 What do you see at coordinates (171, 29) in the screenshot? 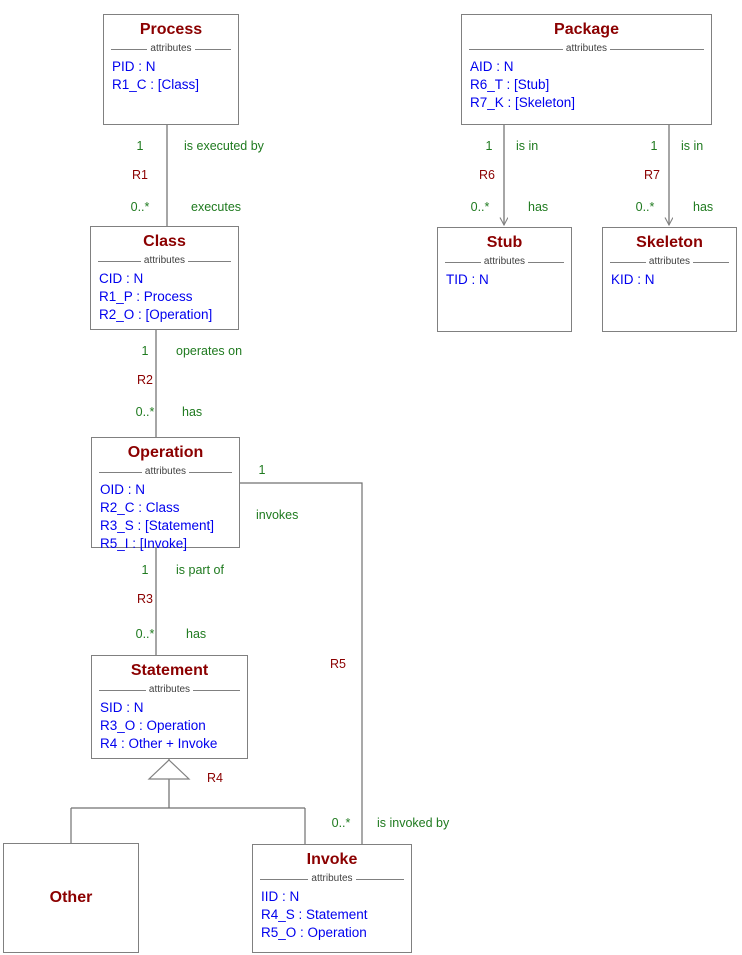
I see `class-title-process: Process` at bounding box center [171, 29].